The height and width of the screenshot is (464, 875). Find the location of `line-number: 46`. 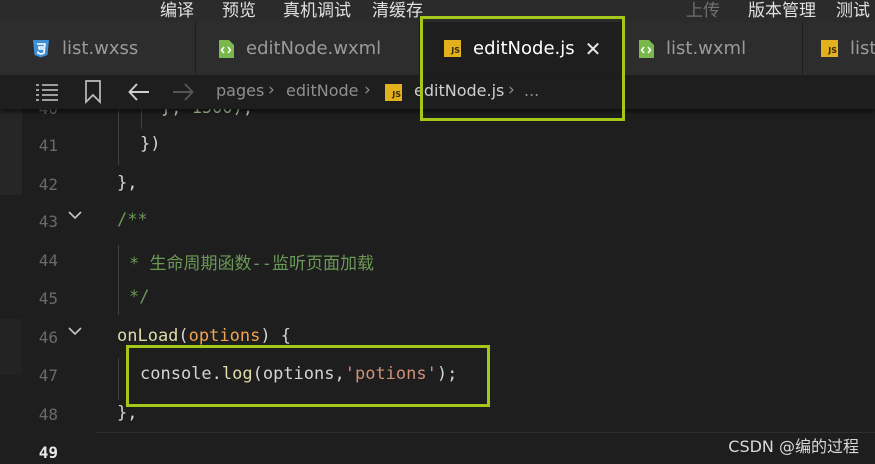

line-number: 46 is located at coordinates (48, 337).